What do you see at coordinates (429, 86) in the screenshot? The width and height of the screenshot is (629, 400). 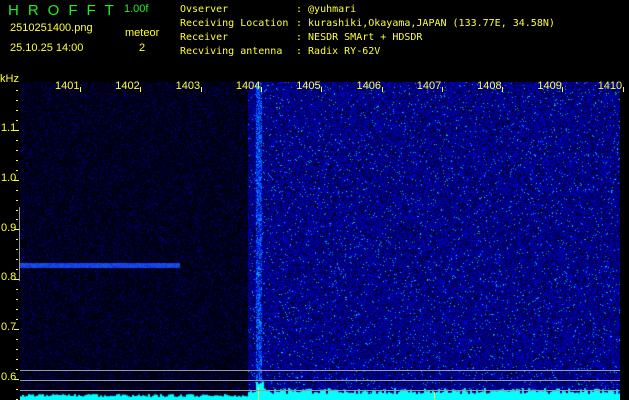 I see `x-tick-label: 1407` at bounding box center [429, 86].